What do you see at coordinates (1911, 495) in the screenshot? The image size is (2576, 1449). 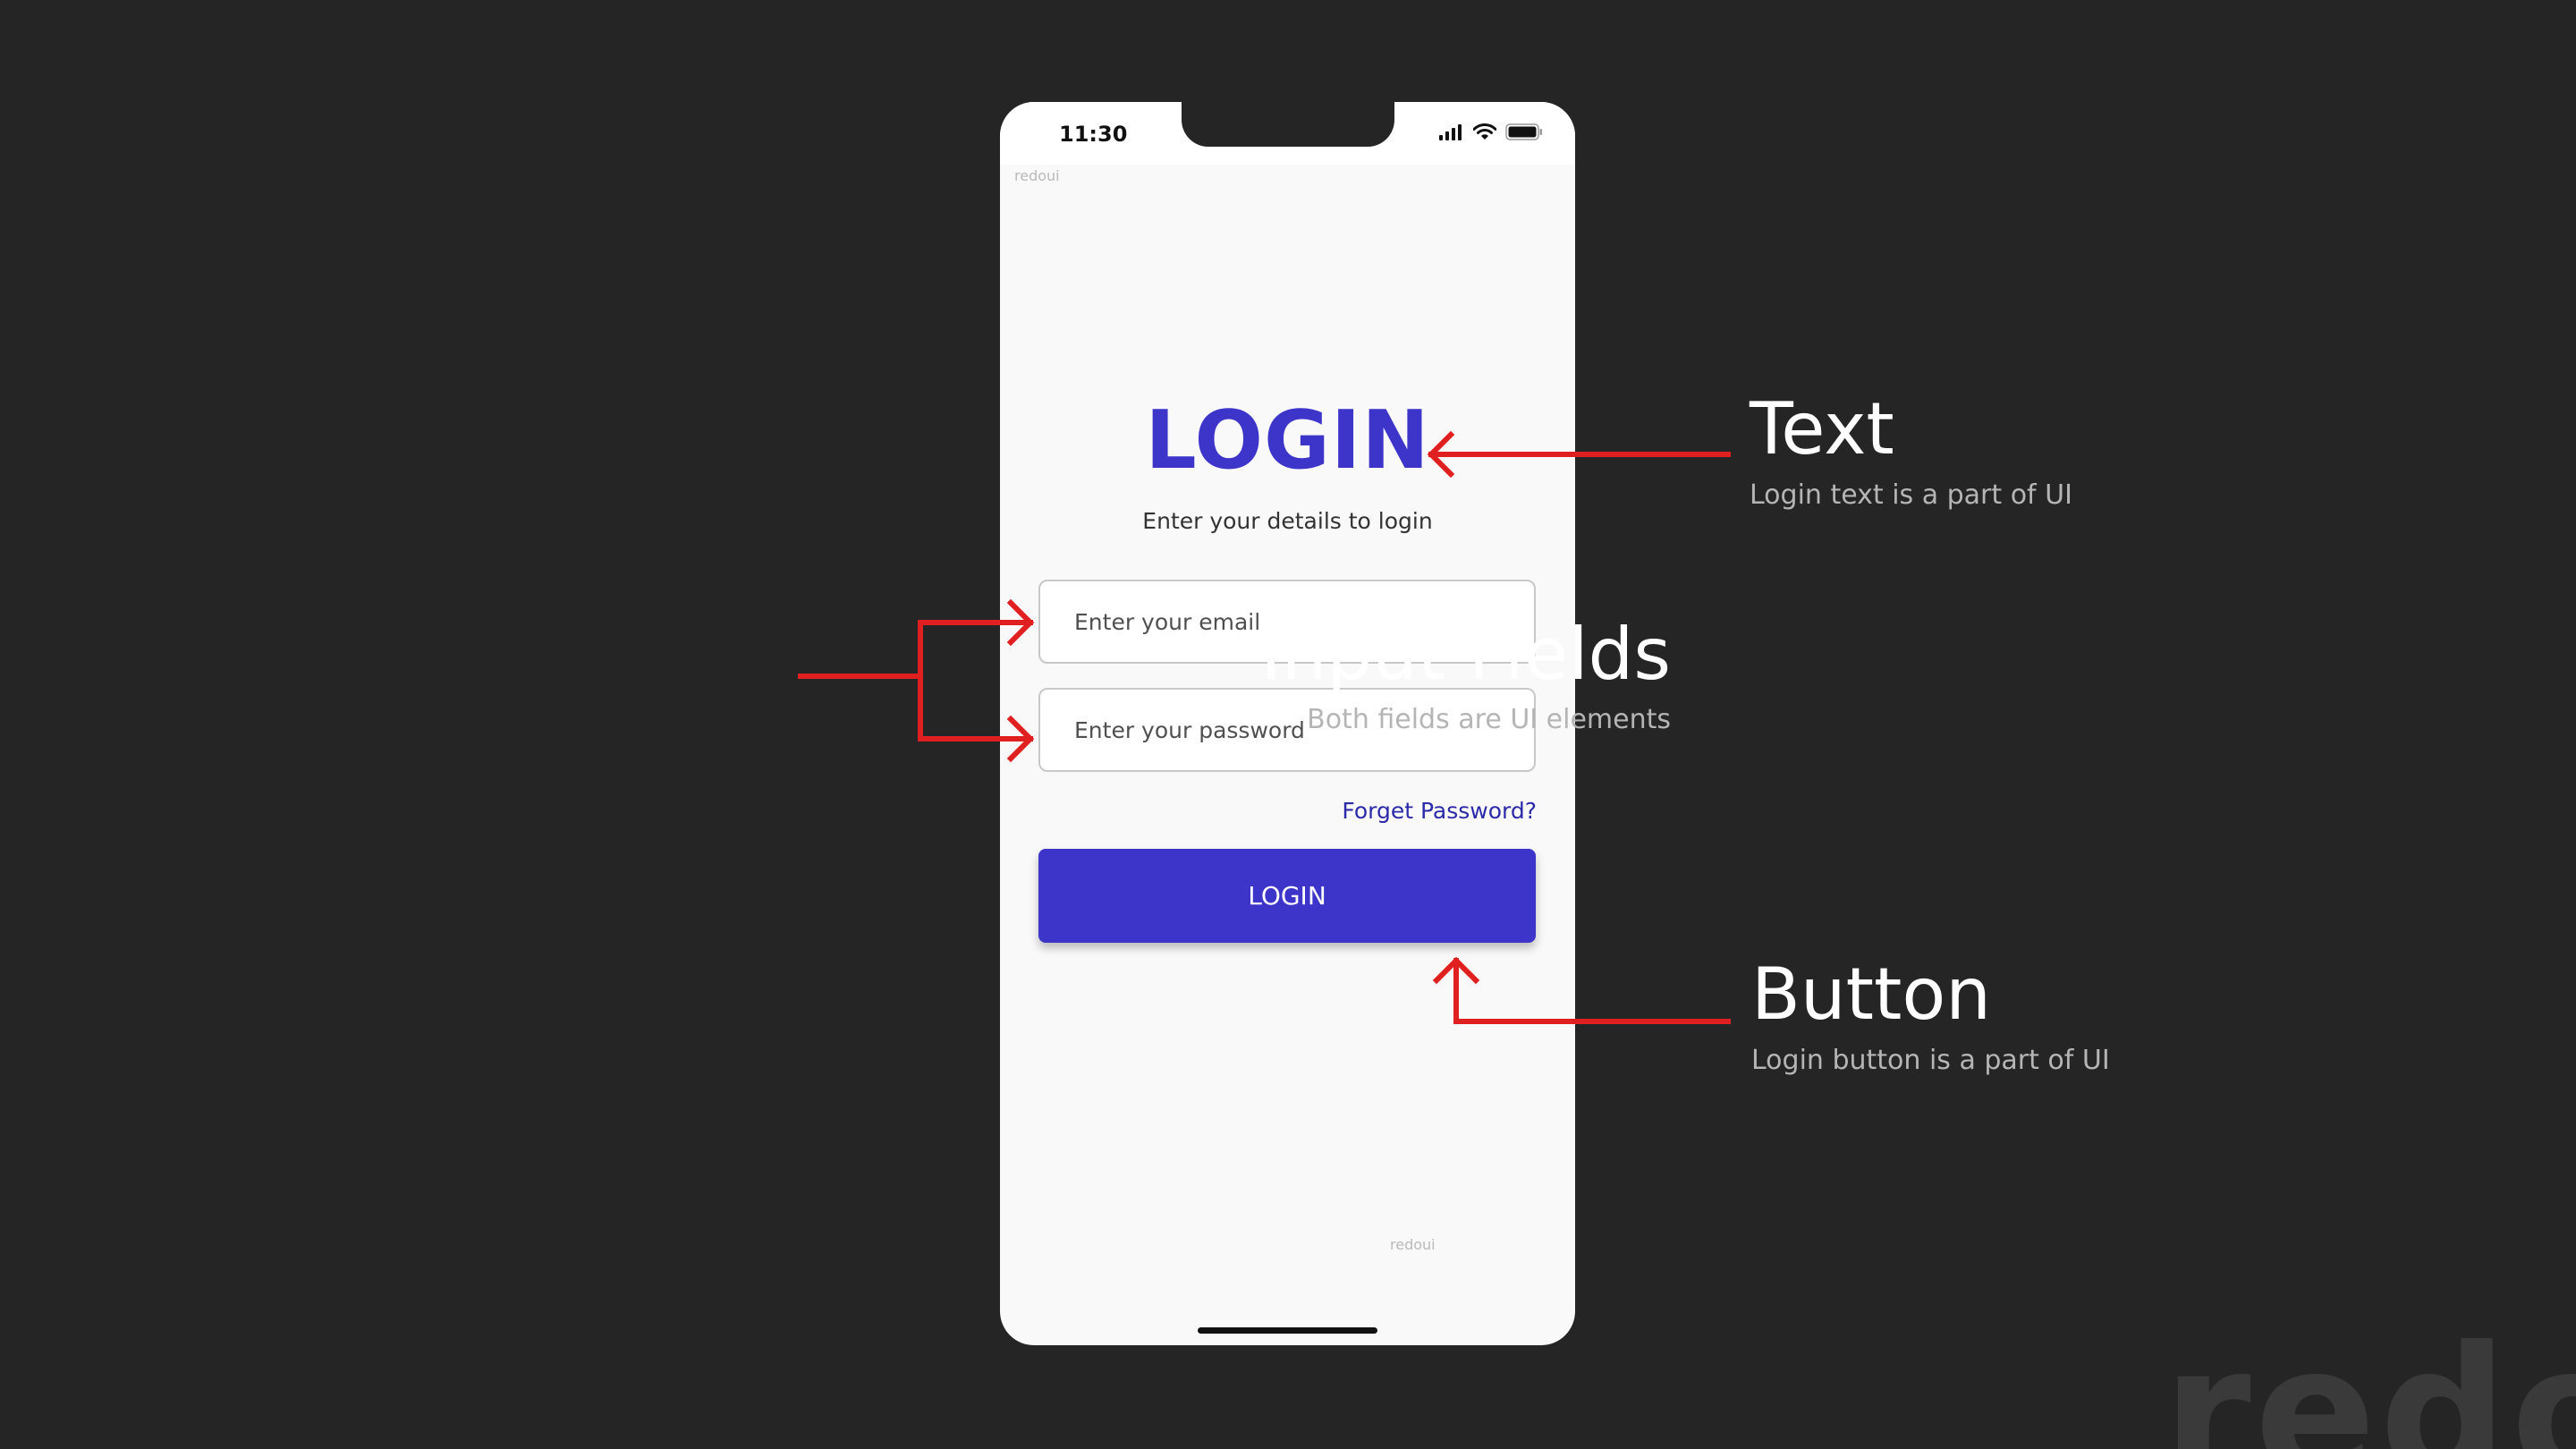 I see `annotation-text-subtitle: Login text is a part of UI` at bounding box center [1911, 495].